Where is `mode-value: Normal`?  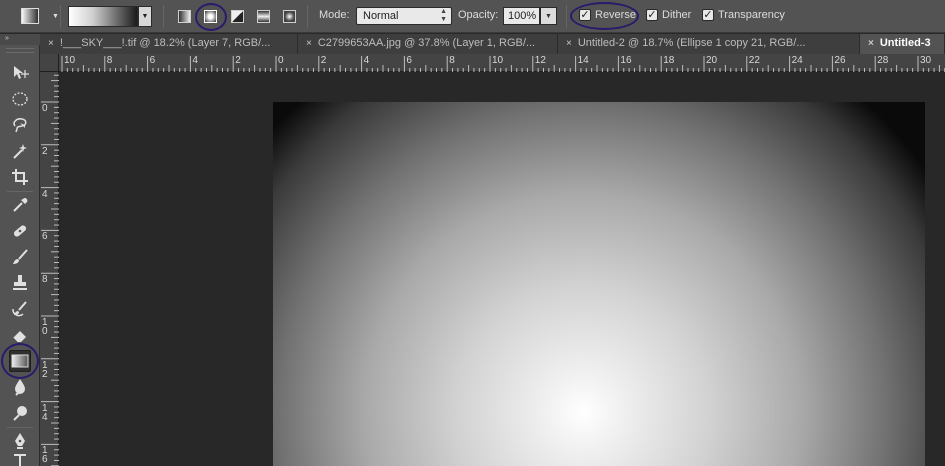
mode-value: Normal is located at coordinates (381, 16).